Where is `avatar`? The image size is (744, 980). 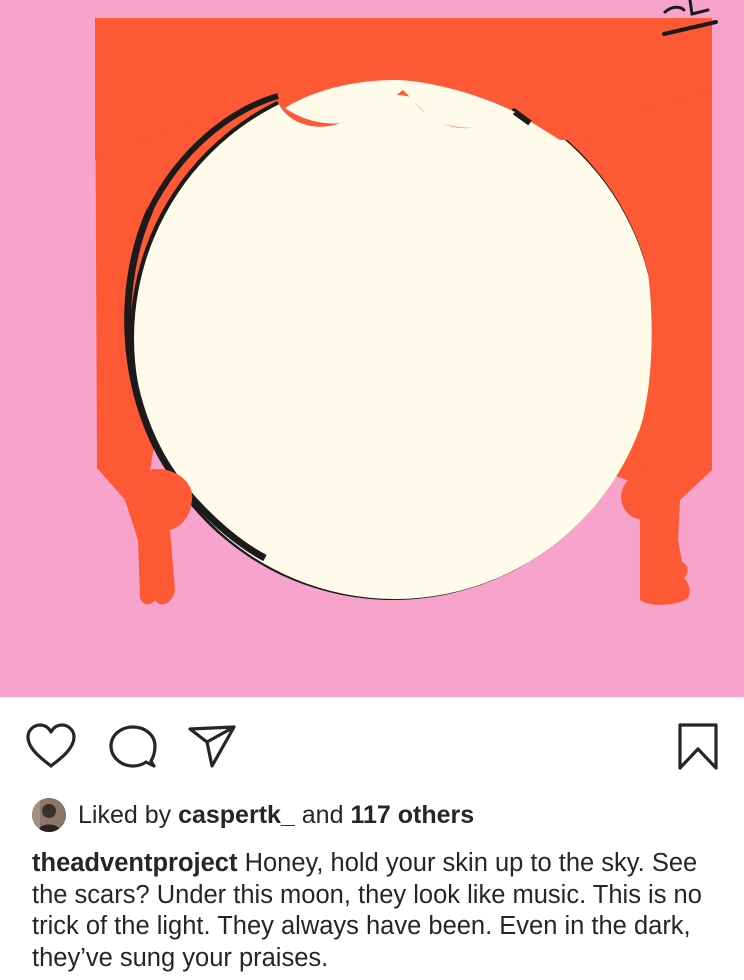 avatar is located at coordinates (49, 815).